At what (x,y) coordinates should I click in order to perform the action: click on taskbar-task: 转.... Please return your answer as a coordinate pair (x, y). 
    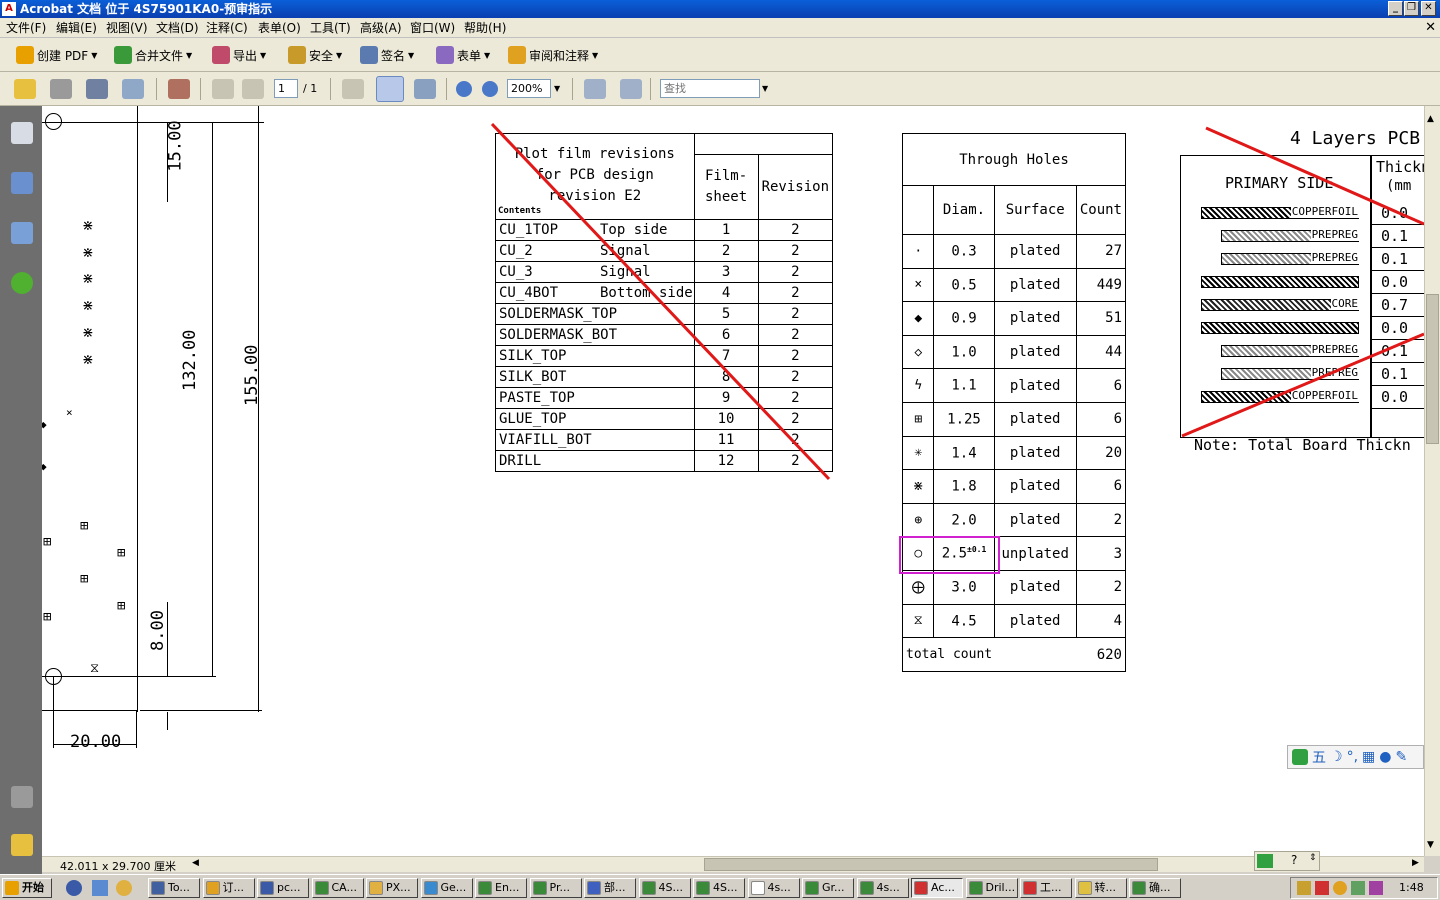
    Looking at the image, I should click on (1100, 888).